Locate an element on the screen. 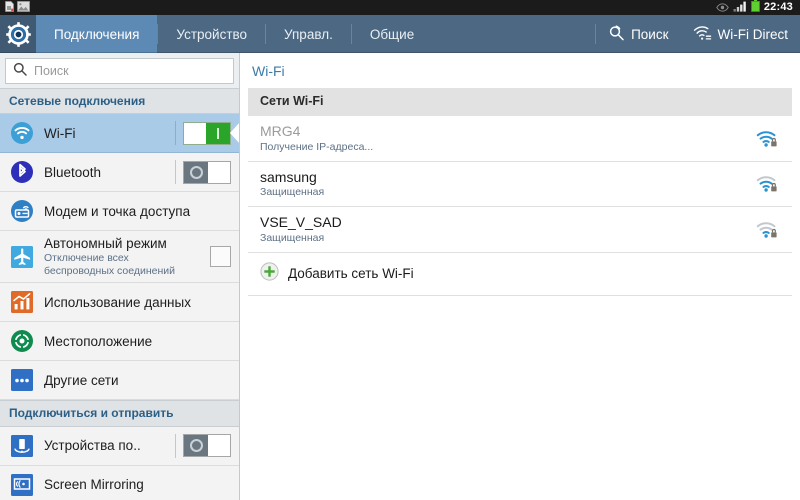  wifi-network-name: samsung is located at coordinates (288, 176).